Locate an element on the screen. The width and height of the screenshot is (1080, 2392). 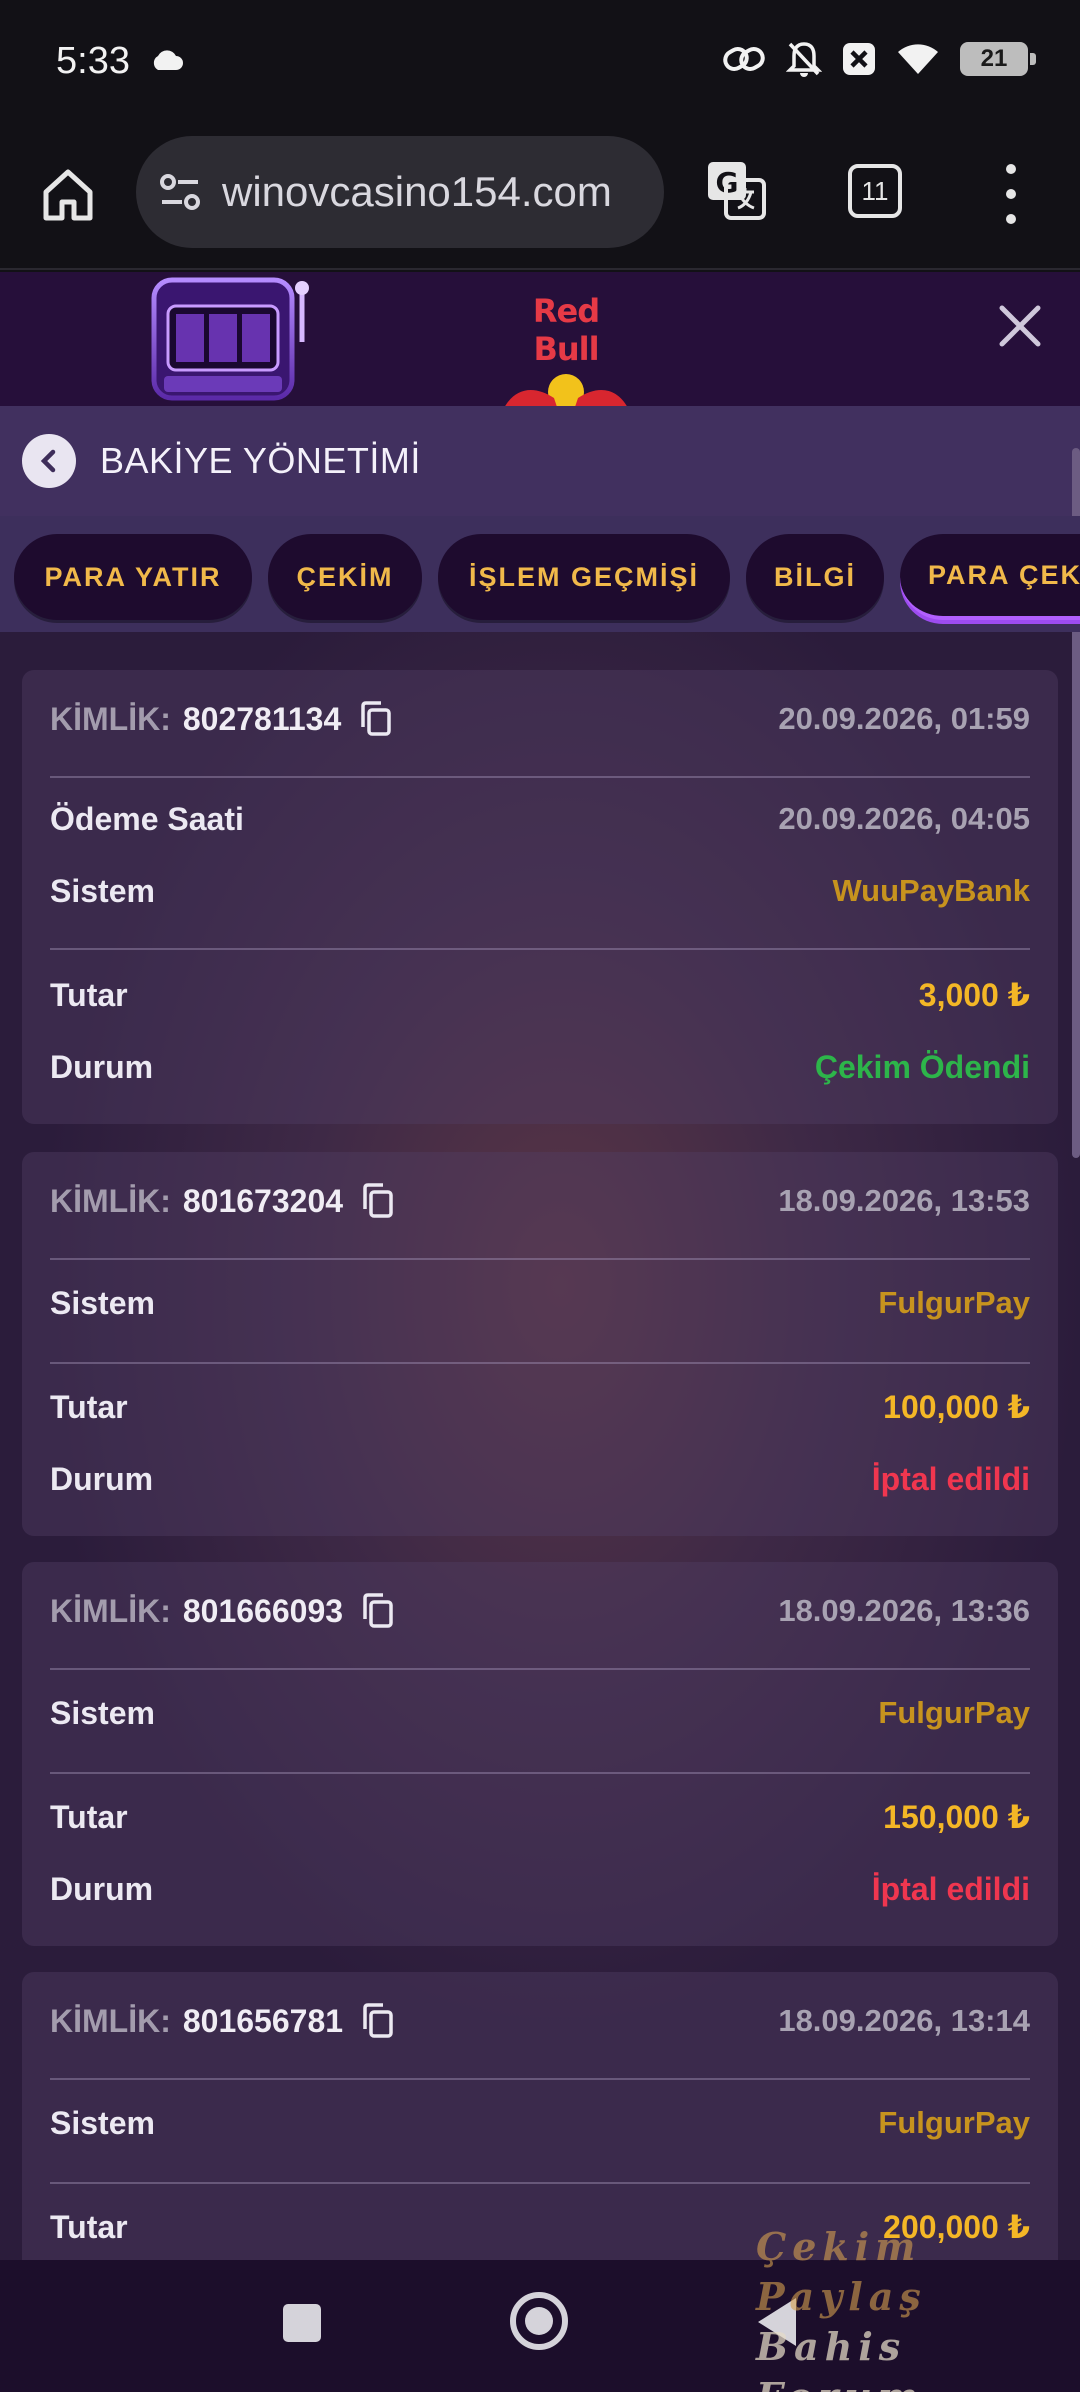
close-icon is located at coordinates (1020, 326).